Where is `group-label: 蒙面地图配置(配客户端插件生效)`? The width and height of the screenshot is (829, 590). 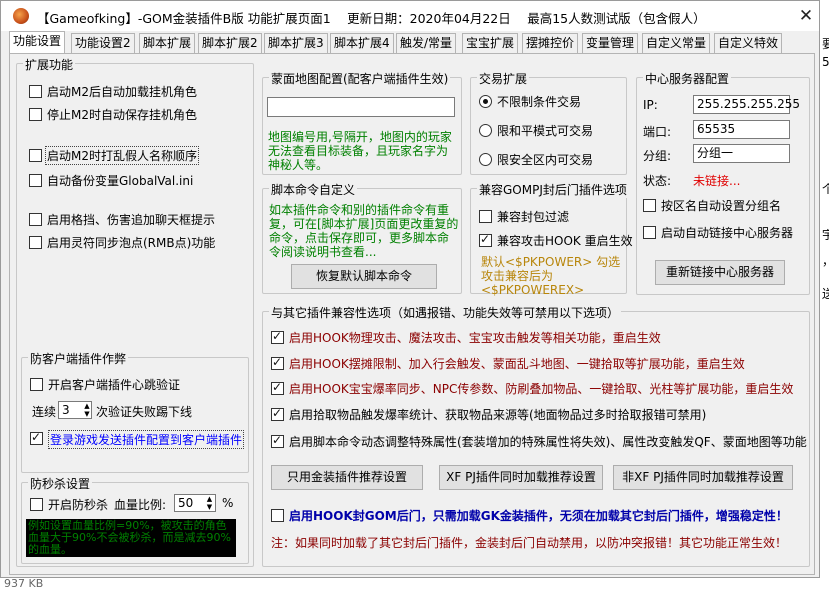 group-label: 蒙面地图配置(配客户端插件生效) is located at coordinates (360, 78).